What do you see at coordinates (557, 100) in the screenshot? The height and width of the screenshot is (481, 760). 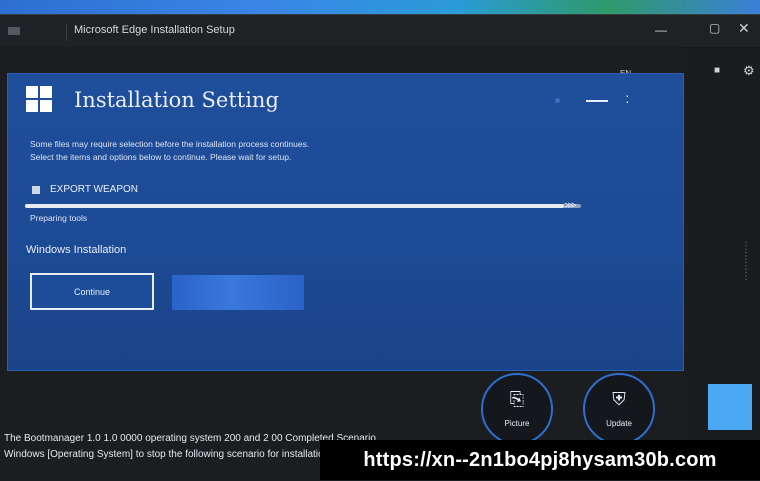 I see `status-dot-icon` at bounding box center [557, 100].